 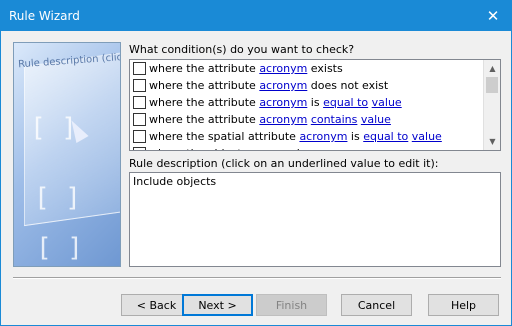 What do you see at coordinates (44, 16) in the screenshot?
I see `window-title: Rule Wizard` at bounding box center [44, 16].